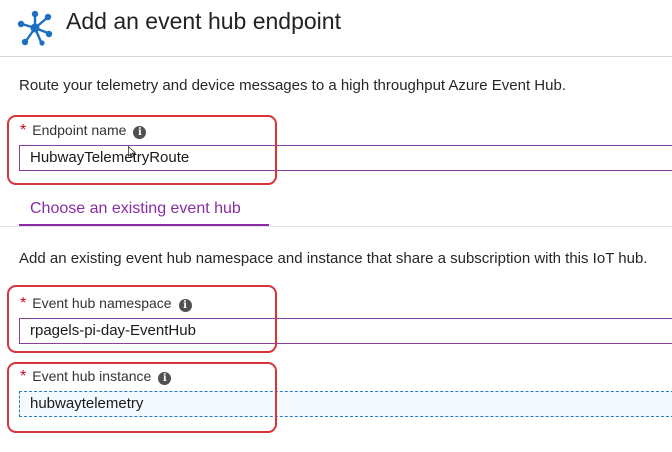 This screenshot has height=452, width=672. What do you see at coordinates (345, 158) in the screenshot?
I see `endpoint-name-input: HubwayTelemetryRoute` at bounding box center [345, 158].